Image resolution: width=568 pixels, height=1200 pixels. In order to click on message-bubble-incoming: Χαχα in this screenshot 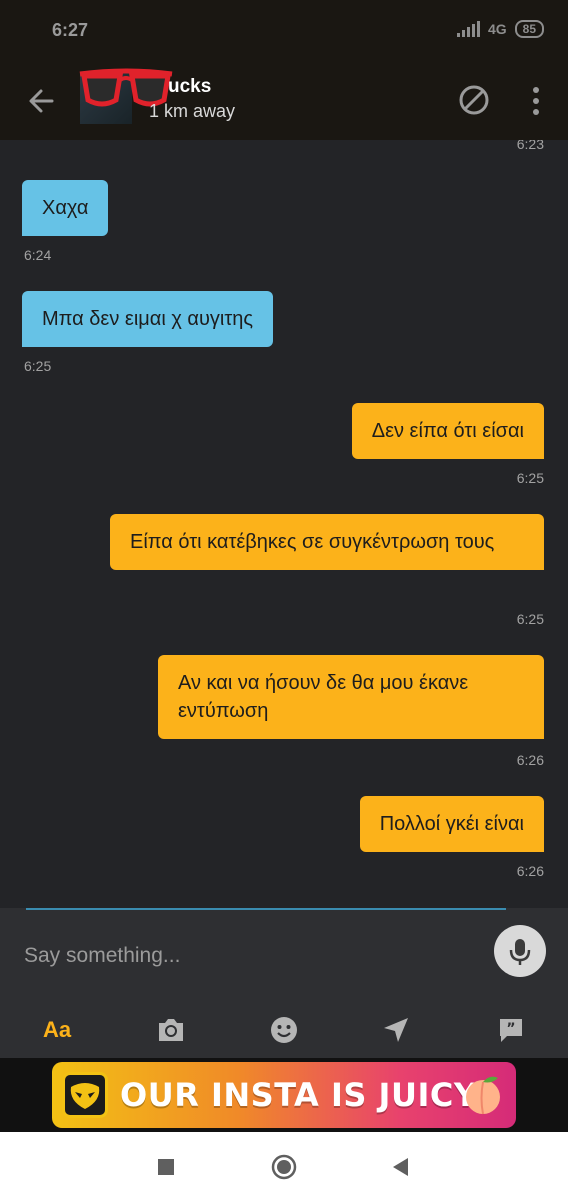, I will do `click(65, 208)`.